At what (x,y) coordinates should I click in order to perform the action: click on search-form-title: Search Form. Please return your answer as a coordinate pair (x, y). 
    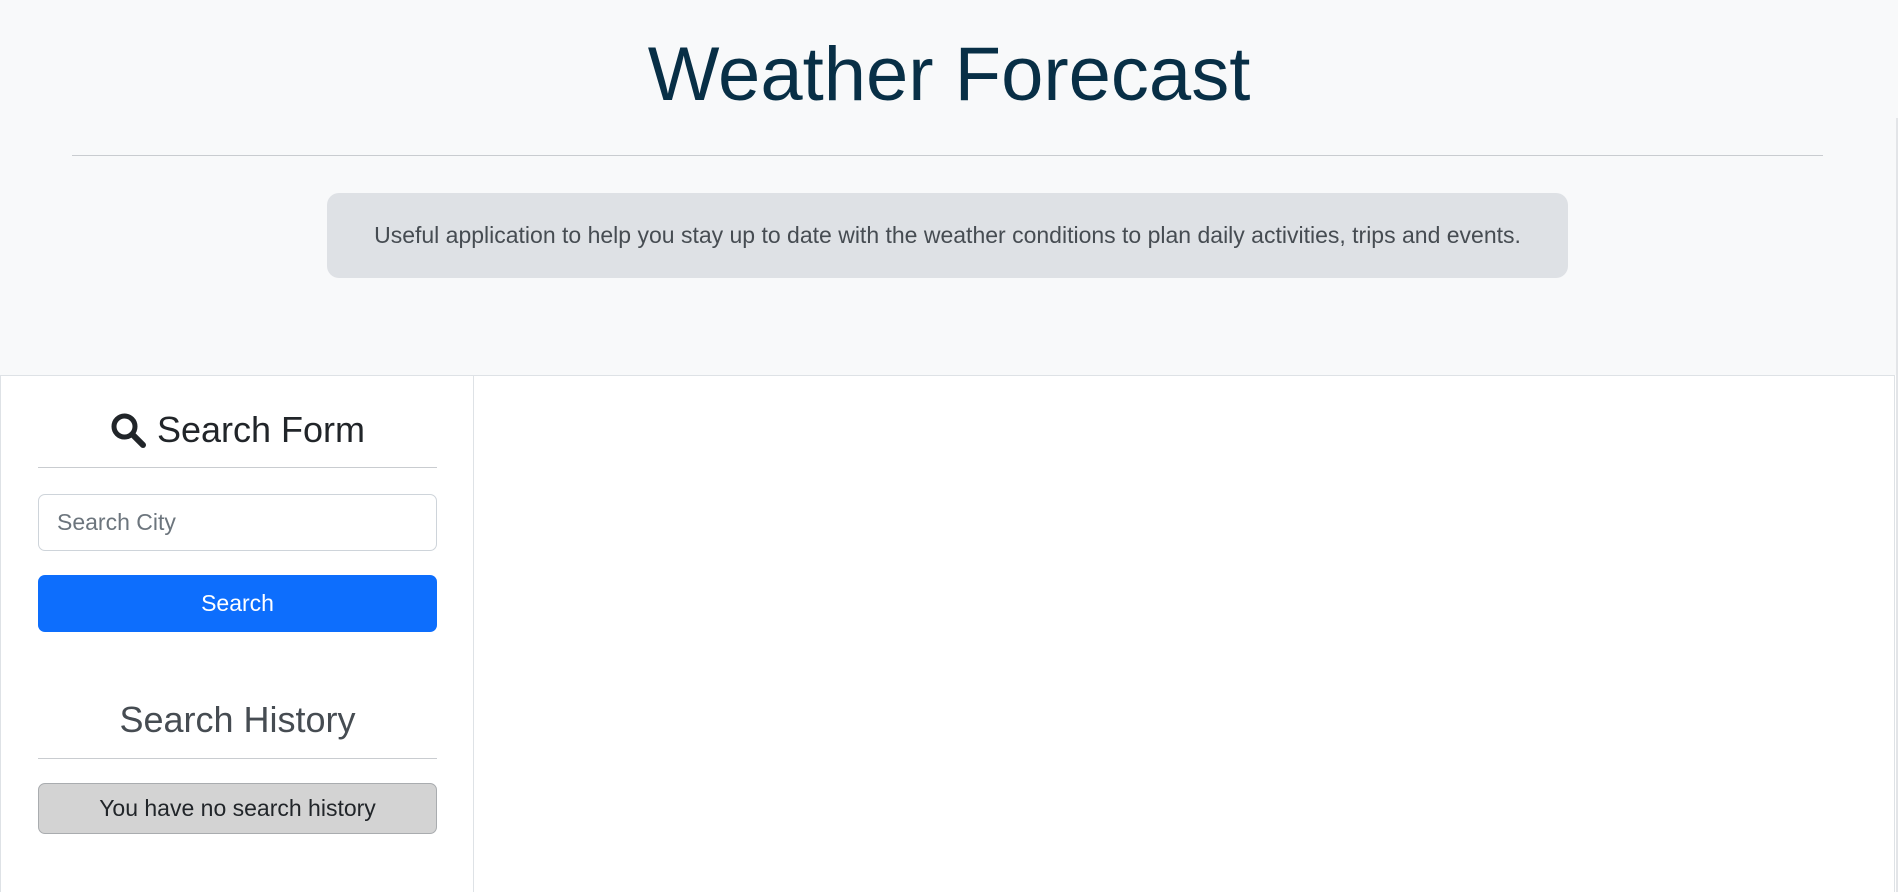
    Looking at the image, I should click on (261, 429).